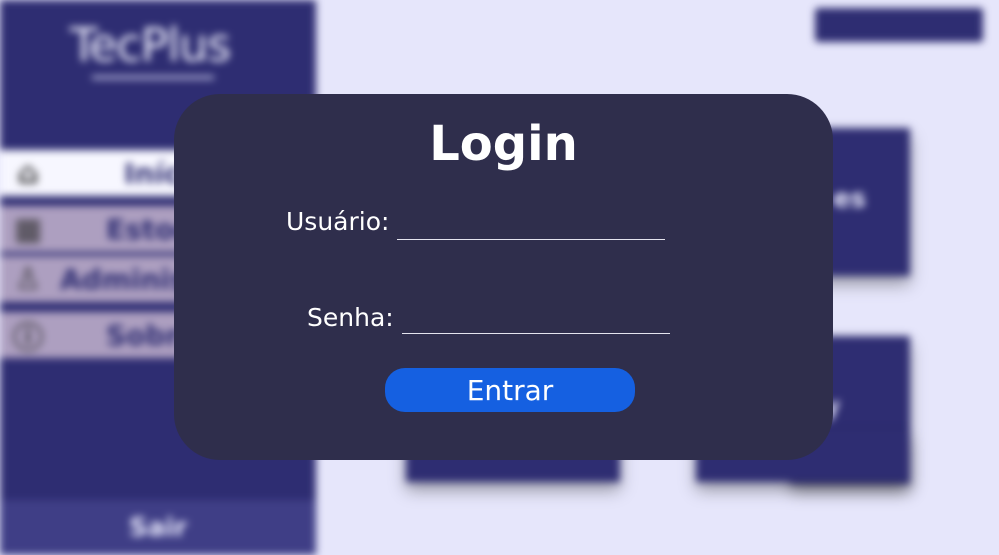 The height and width of the screenshot is (555, 999). Describe the element at coordinates (510, 390) in the screenshot. I see `login-submit-button: Entrar` at that location.